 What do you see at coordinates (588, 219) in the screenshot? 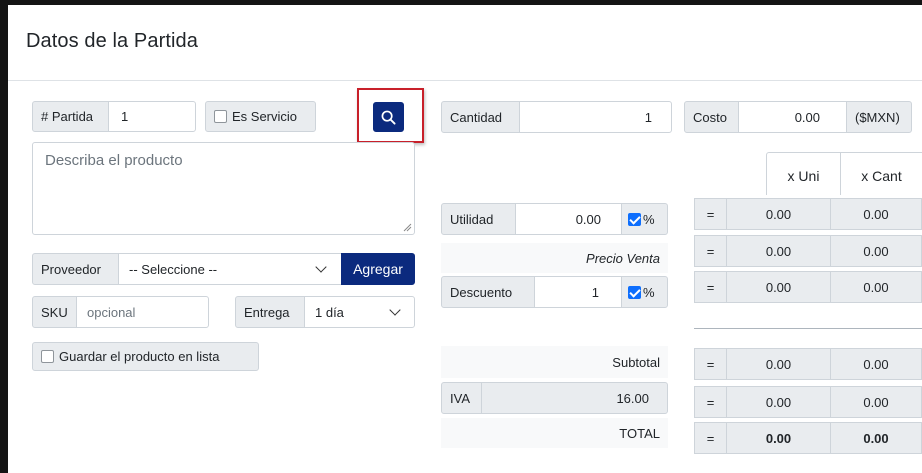
I see `utilidad-value: 0.00` at bounding box center [588, 219].